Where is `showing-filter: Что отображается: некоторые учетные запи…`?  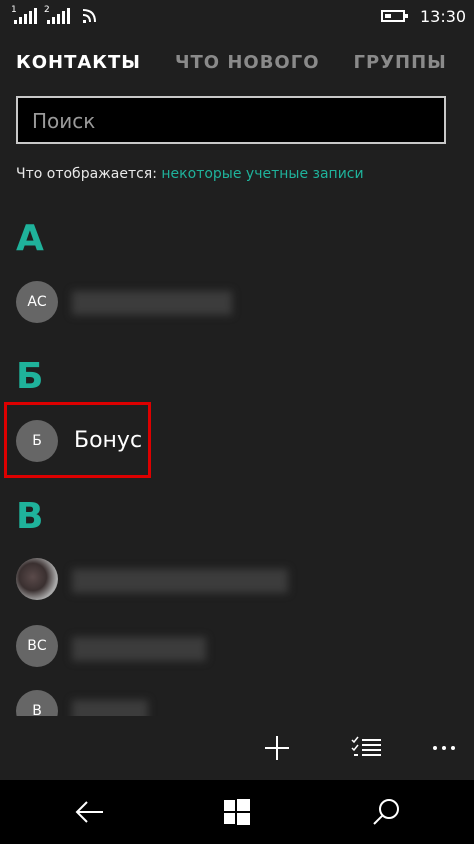
showing-filter: Что отображается: некоторые учетные запи… is located at coordinates (190, 174).